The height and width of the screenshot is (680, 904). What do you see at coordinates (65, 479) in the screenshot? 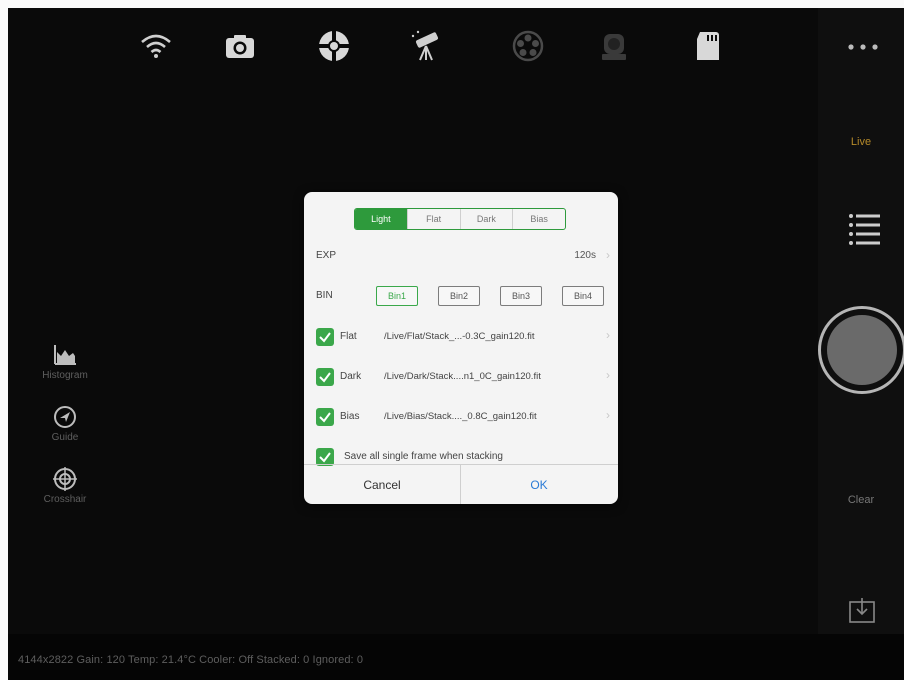
I see `crosshair-icon` at bounding box center [65, 479].